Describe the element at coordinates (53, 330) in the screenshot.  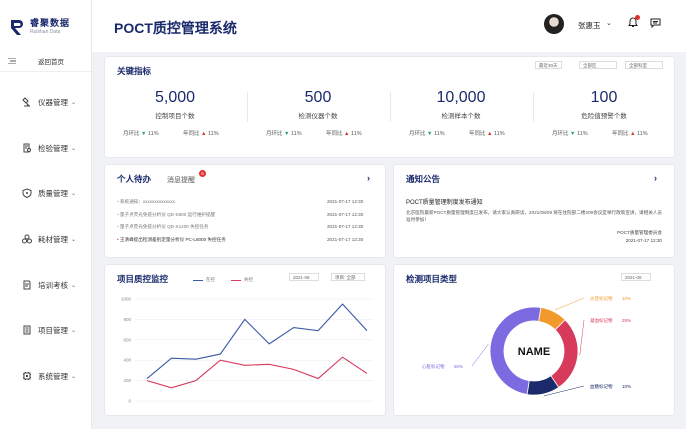
I see `sidebar-item-label: 项目管理` at that location.